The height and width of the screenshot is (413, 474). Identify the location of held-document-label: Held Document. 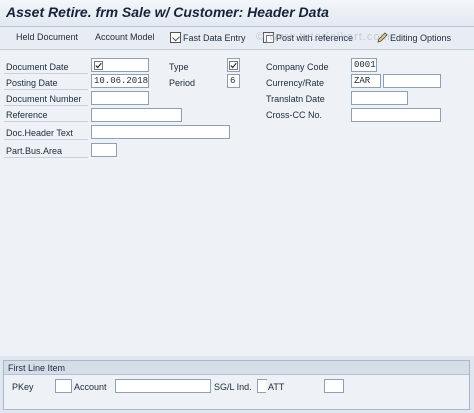
(47, 37).